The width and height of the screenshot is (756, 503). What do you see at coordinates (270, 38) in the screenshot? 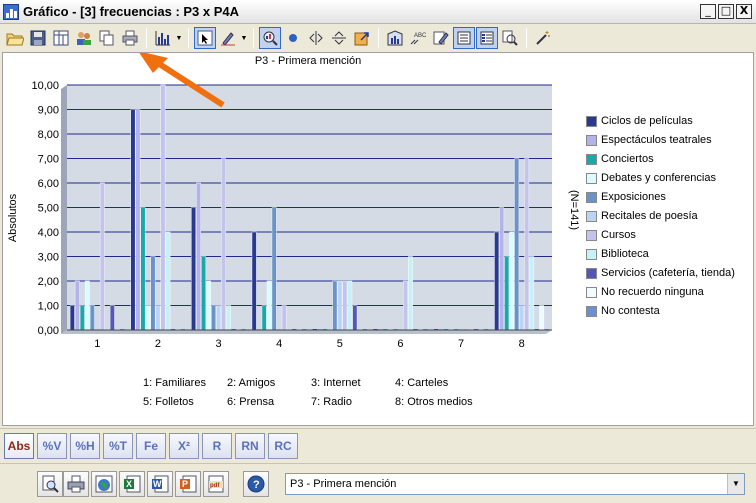
I see `zoom-tool-icon` at bounding box center [270, 38].